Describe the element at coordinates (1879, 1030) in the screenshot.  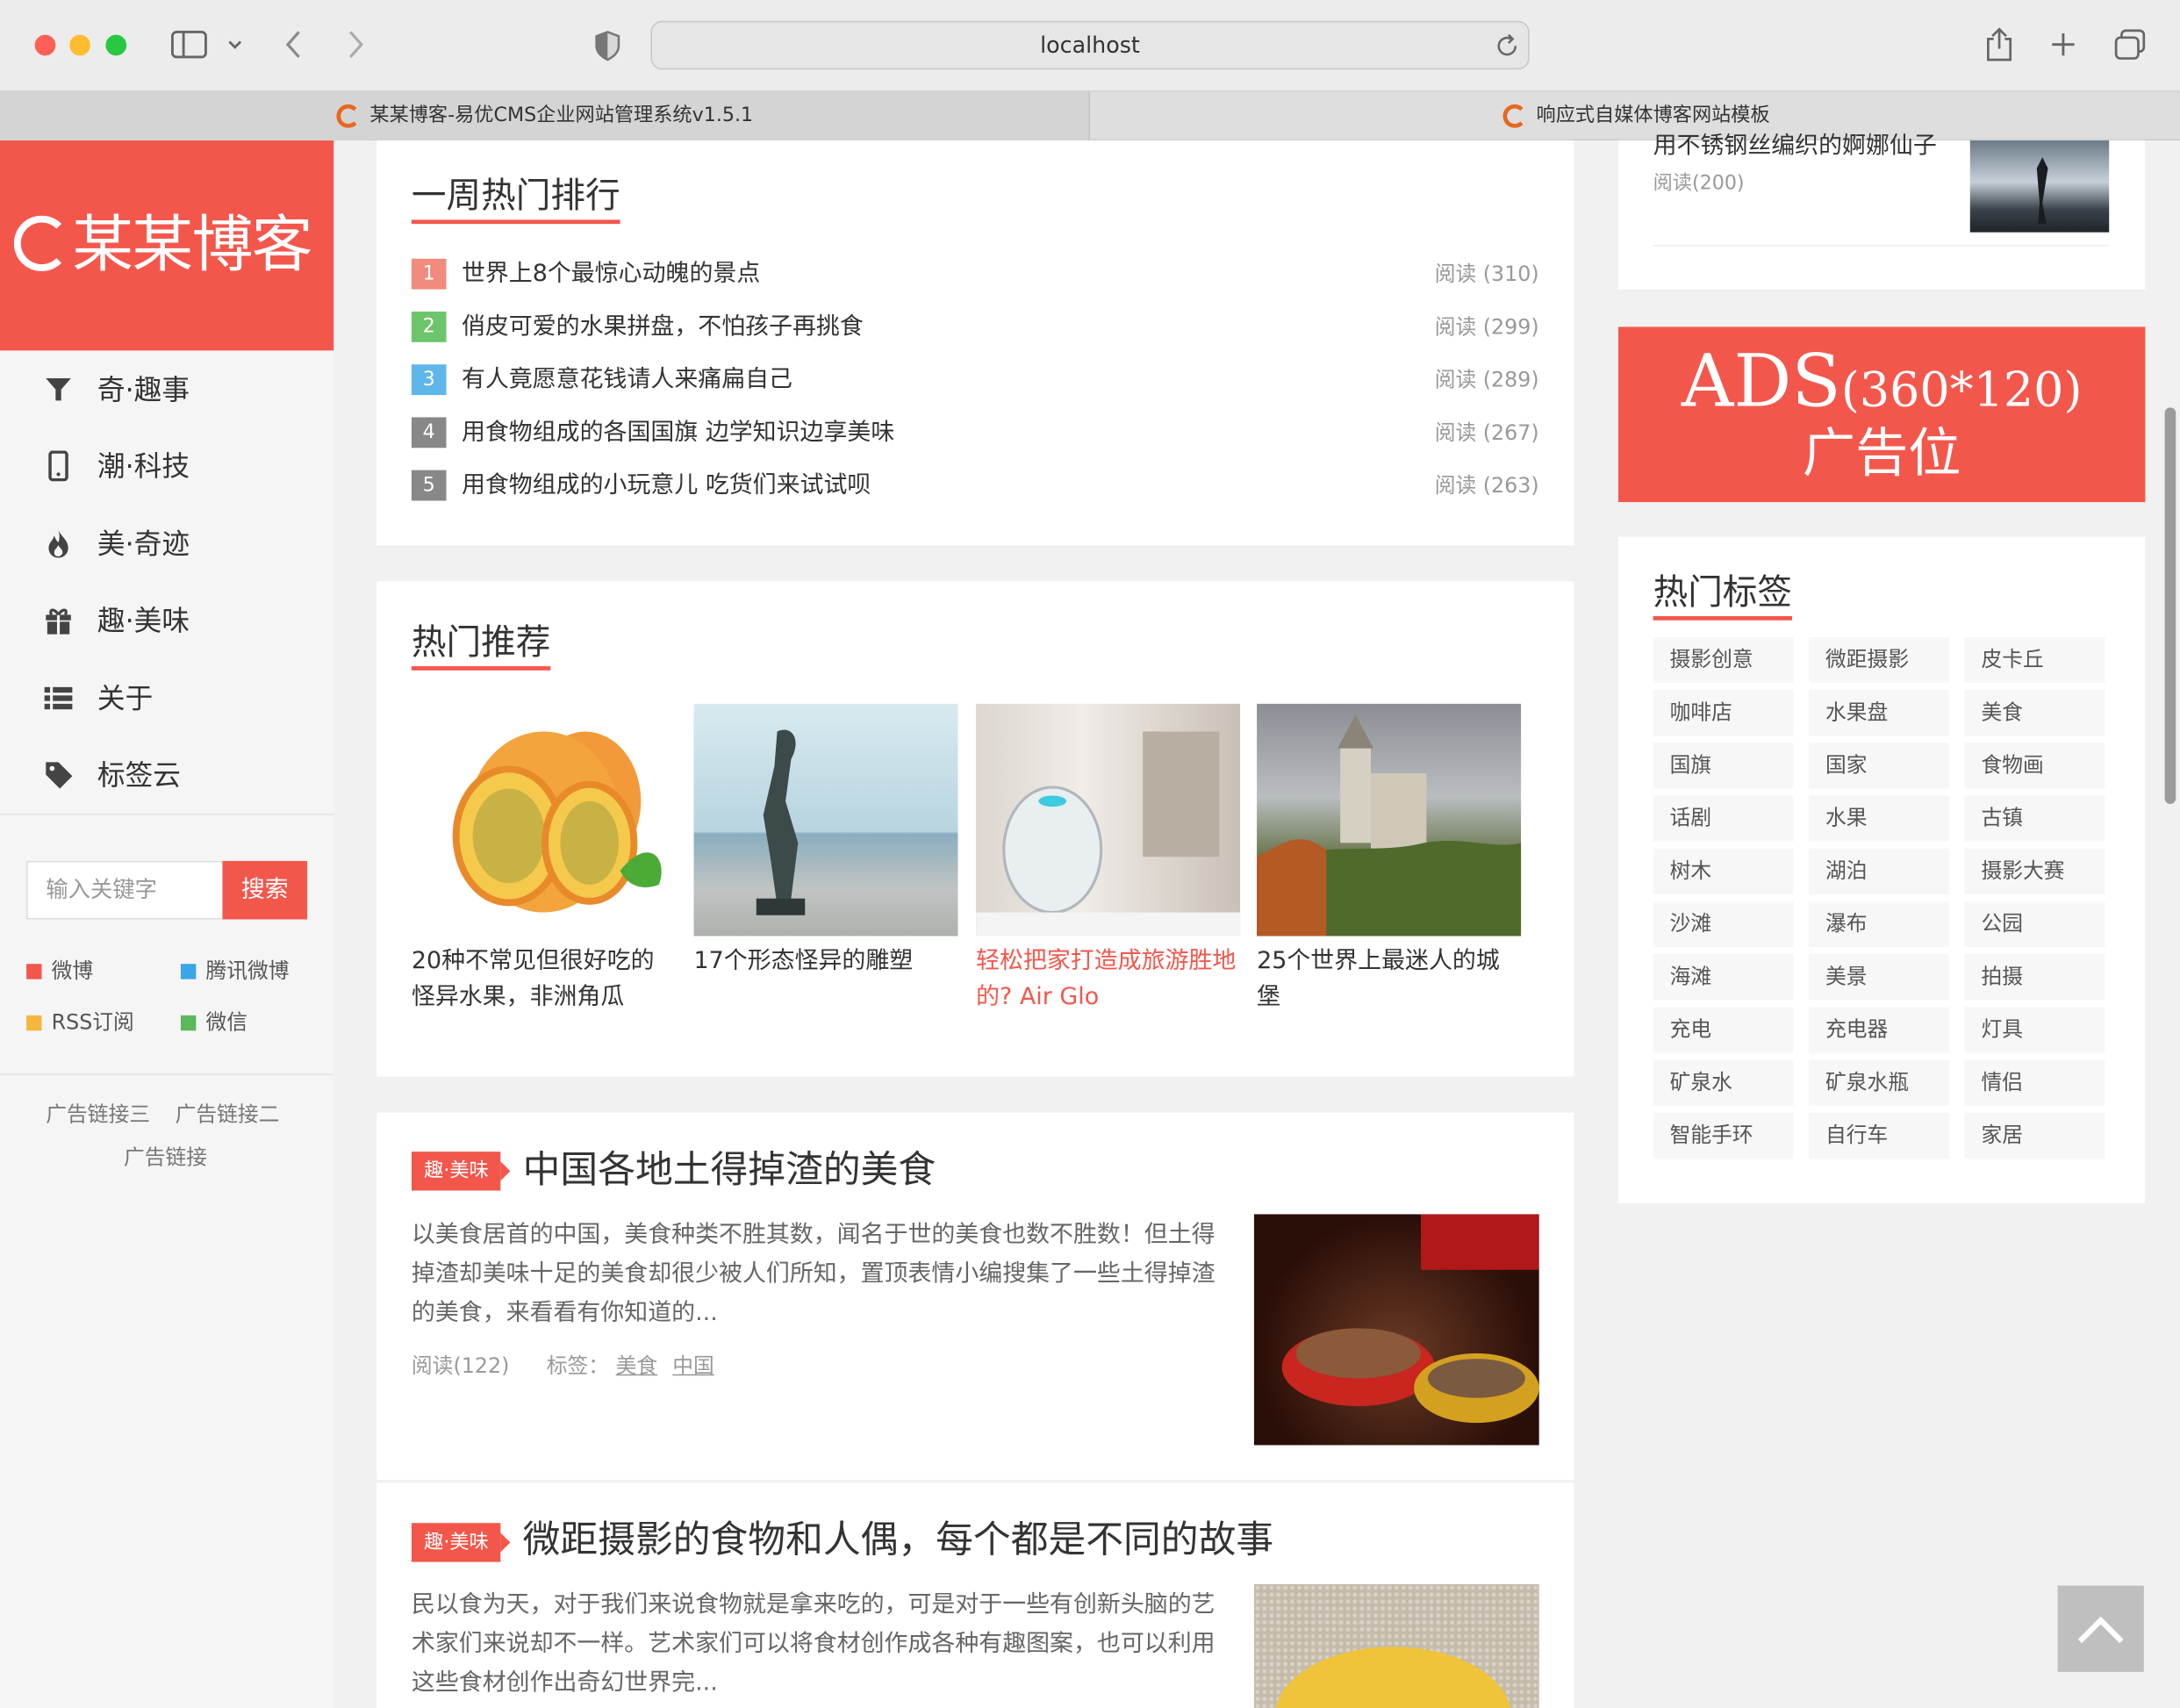
I see `tag-item: 充电器` at that location.